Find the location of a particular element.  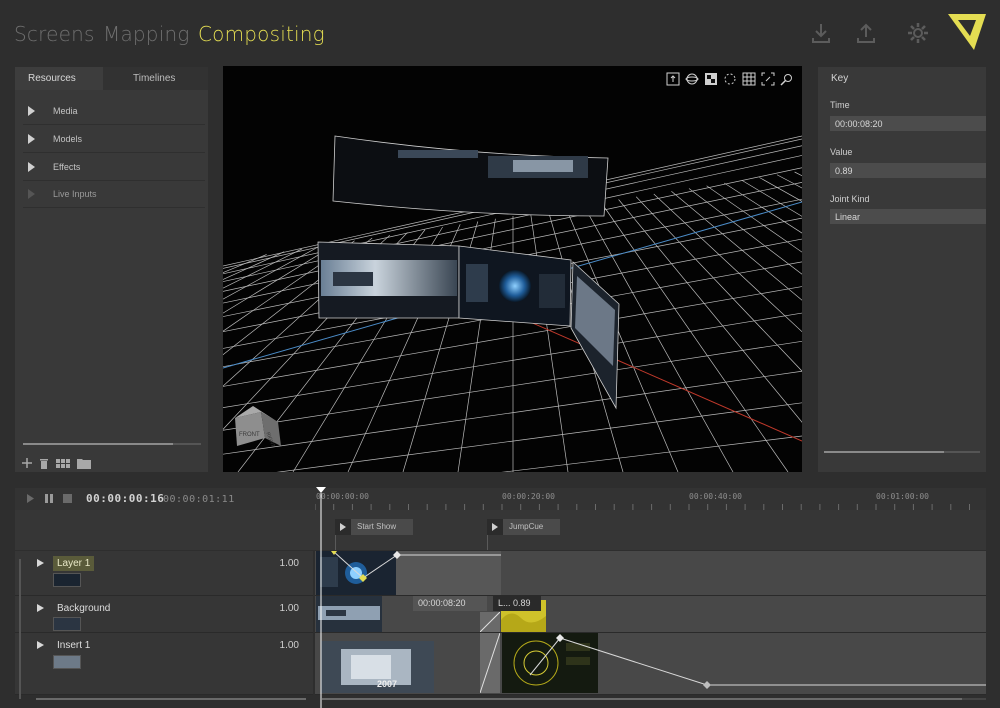

track-header: Layer 1 1.00 is located at coordinates (164, 573).